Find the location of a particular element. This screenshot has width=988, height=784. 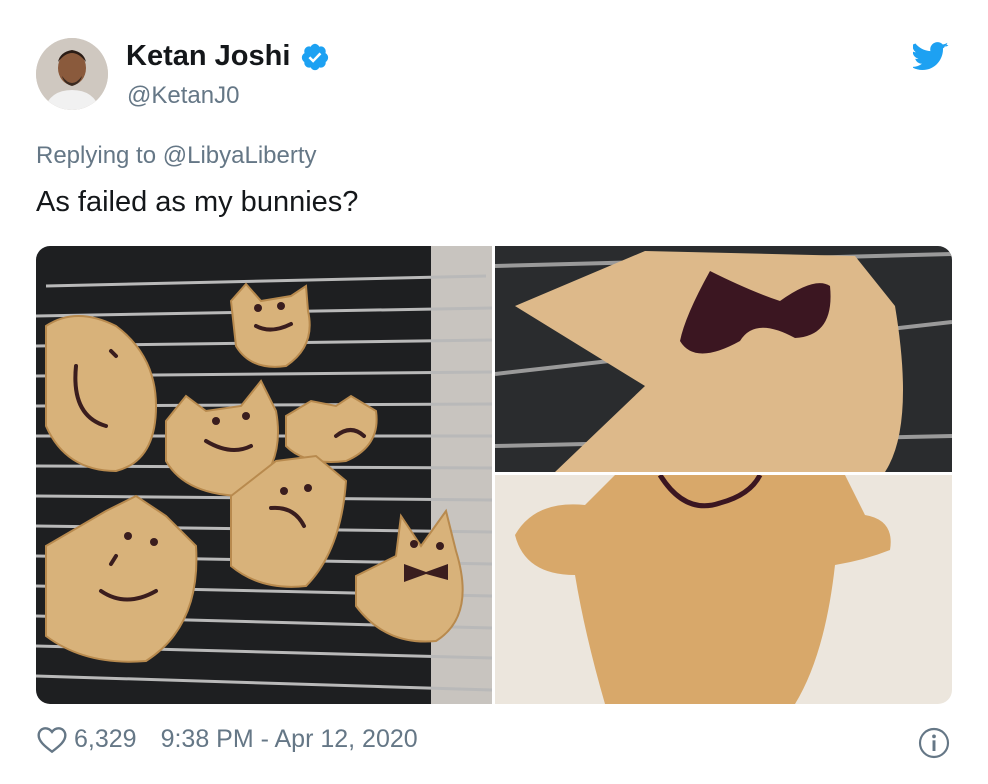

parchment-cookie-illustration is located at coordinates (723, 589).